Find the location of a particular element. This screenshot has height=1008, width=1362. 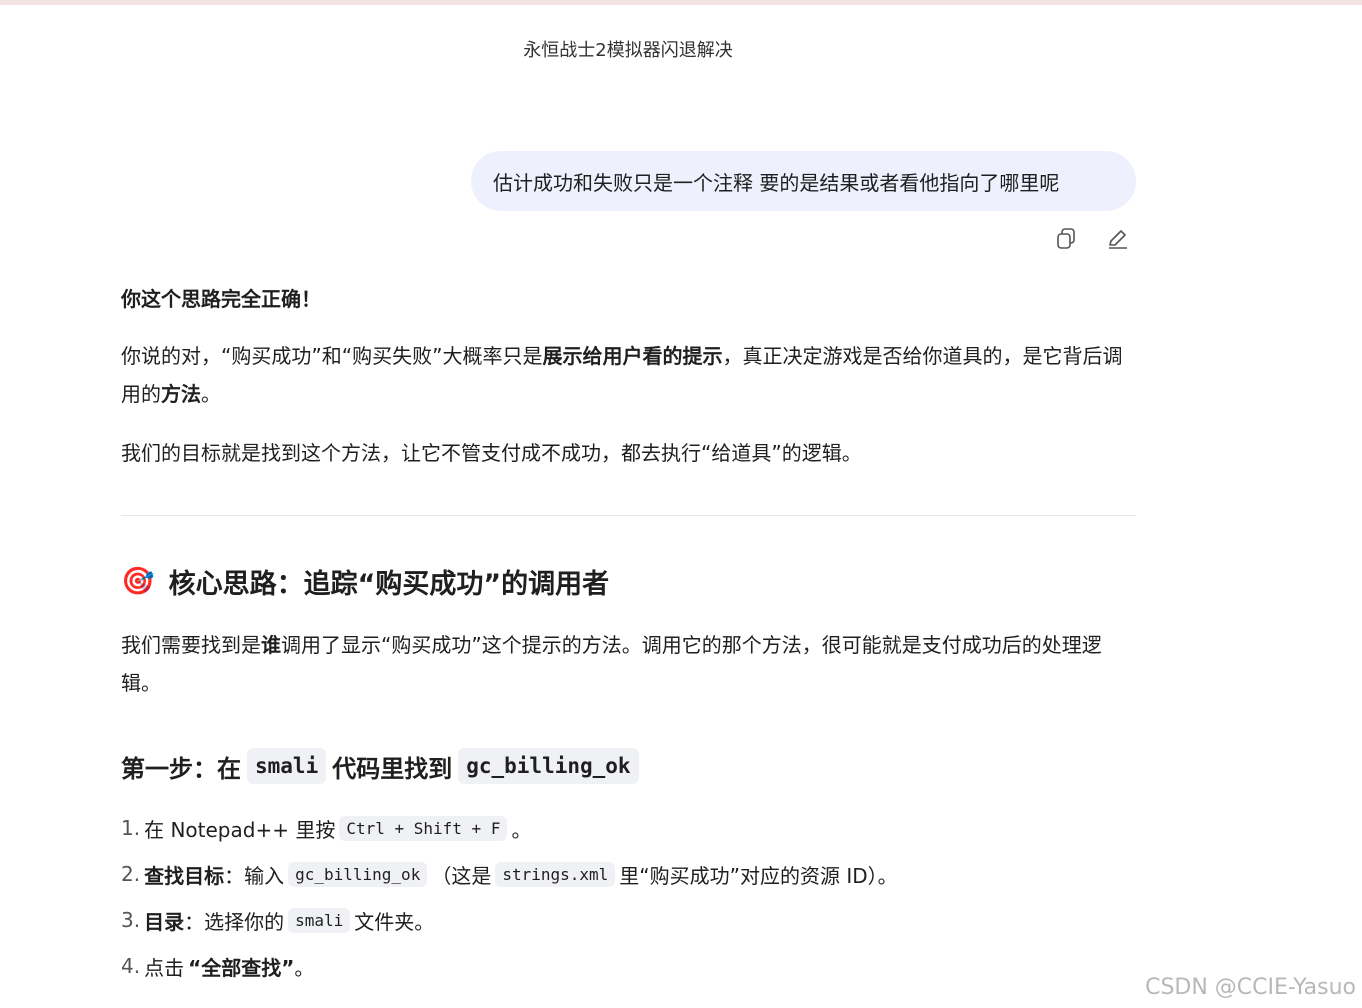

section-heading-text: 核心思路：追踪“购买成功”的调用者 is located at coordinates (389, 584).